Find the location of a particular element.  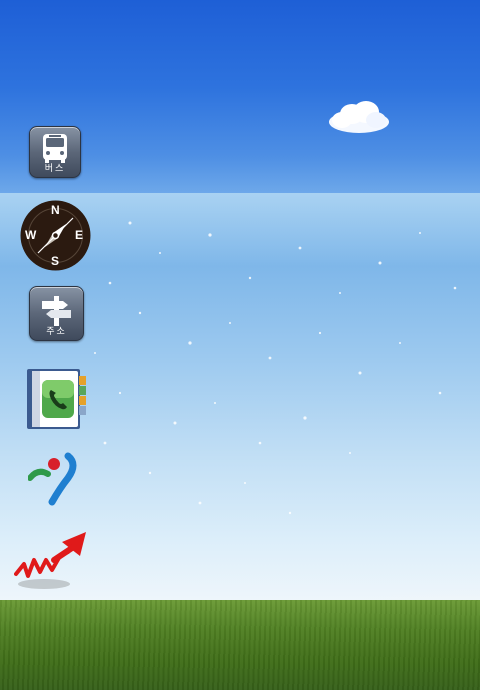

address-app: 주소 is located at coordinates (56, 313).